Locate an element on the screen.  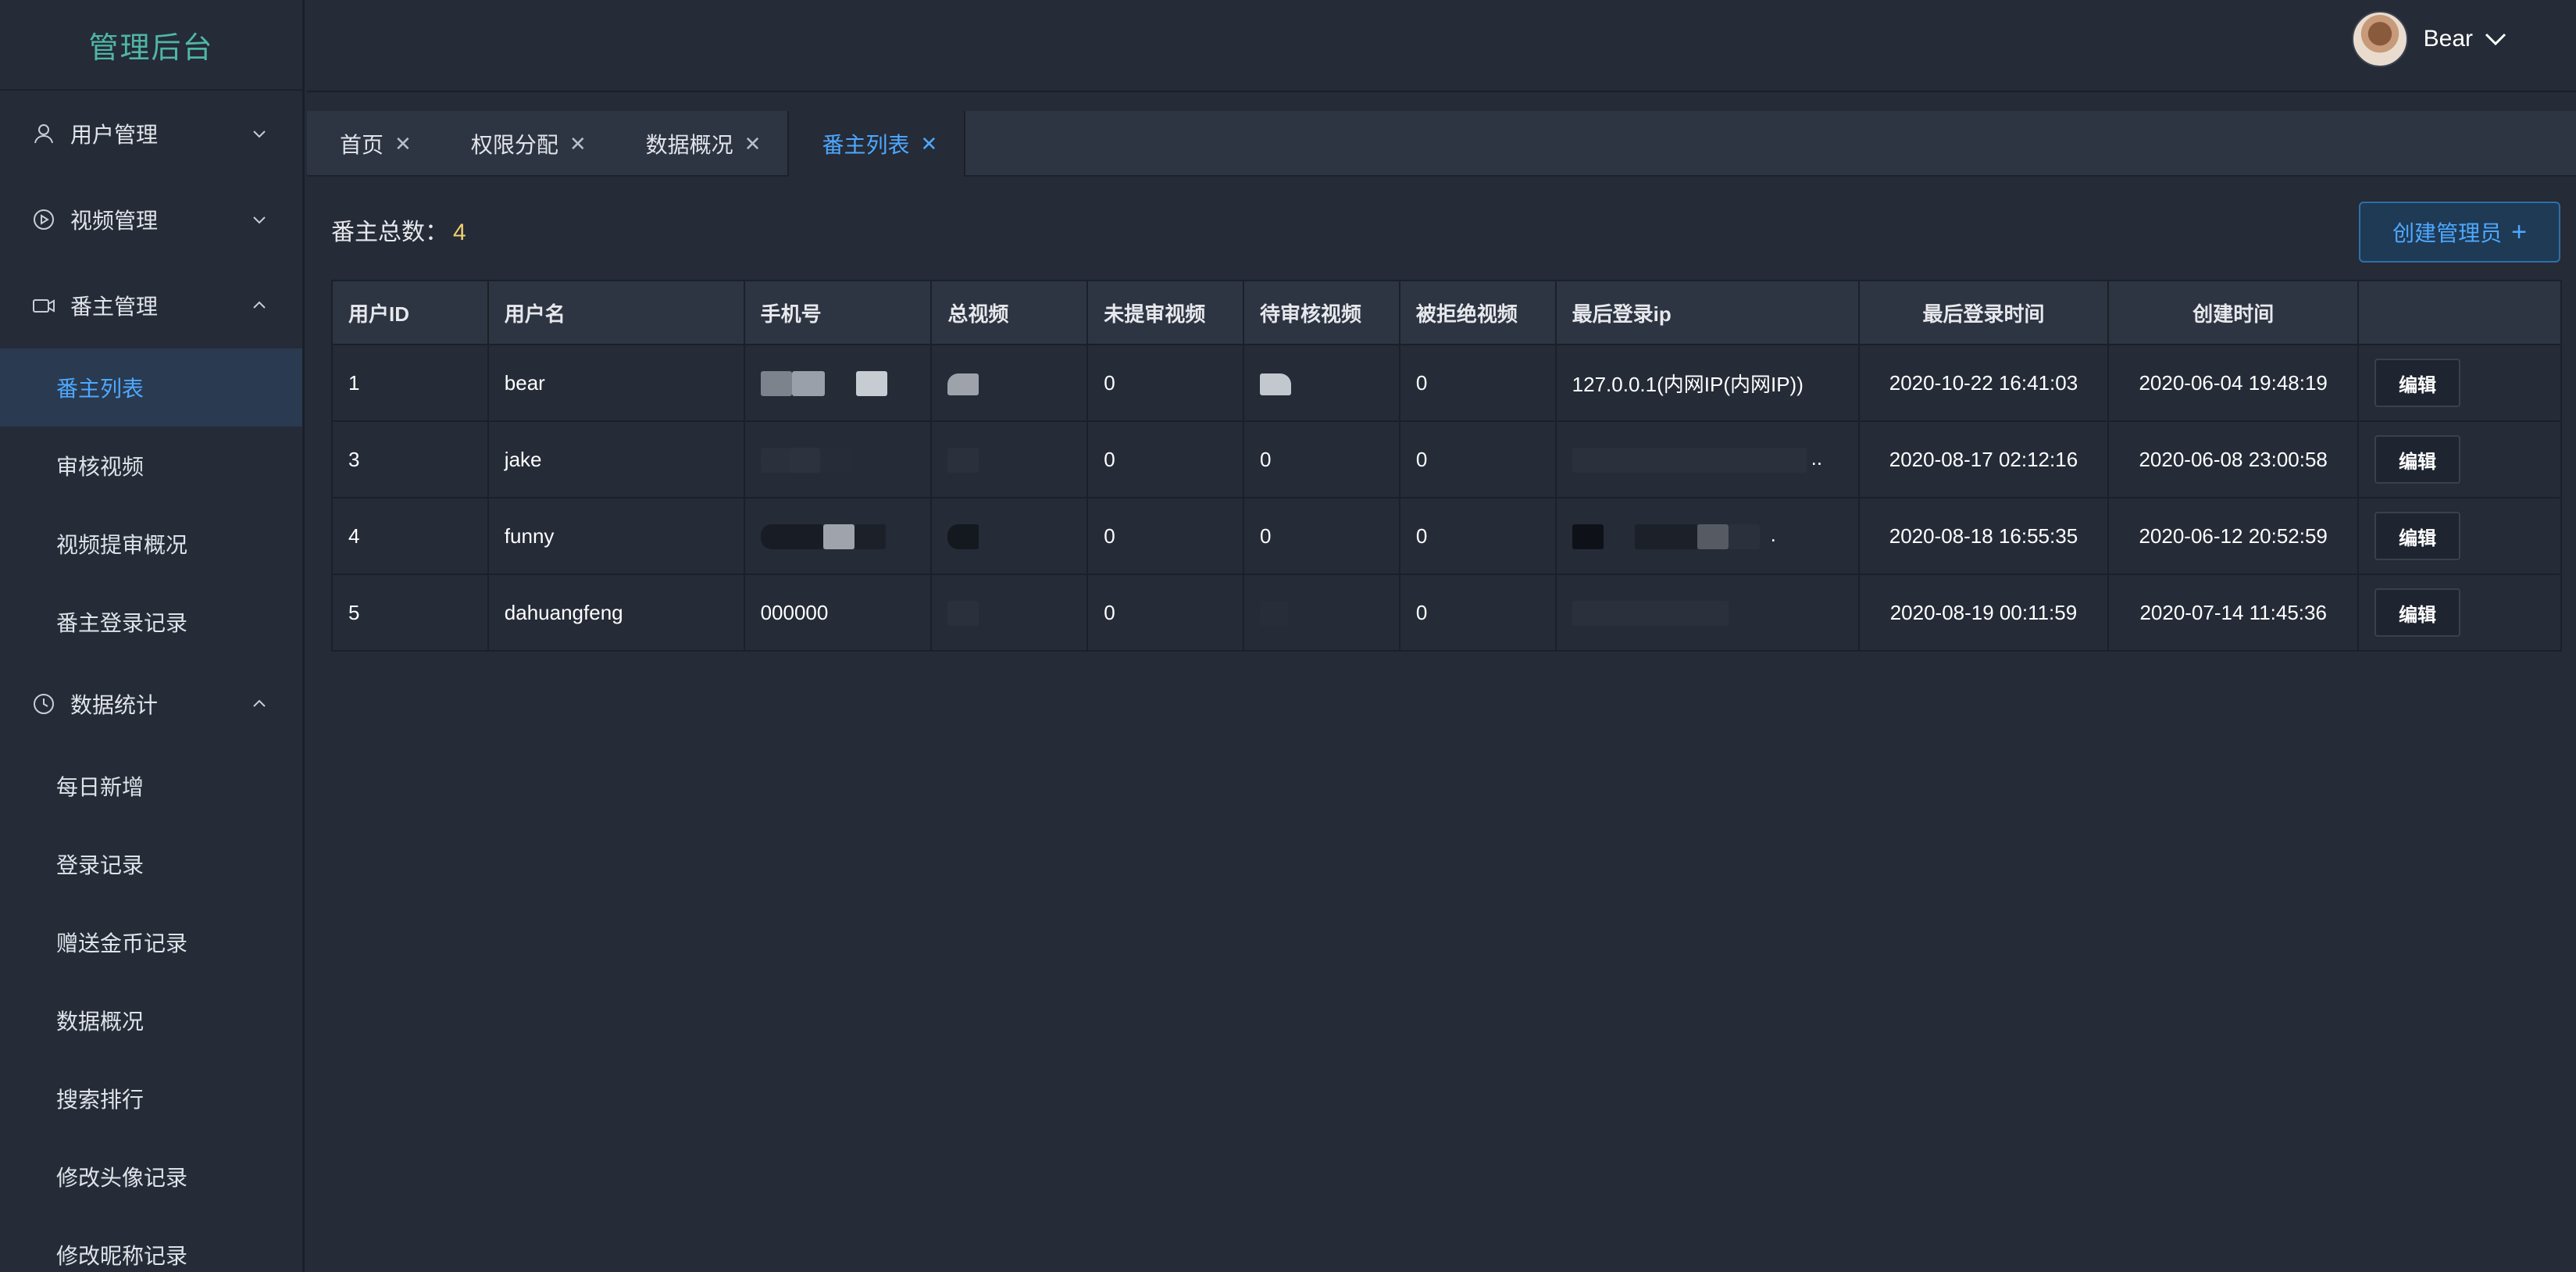
cell-rejected: 0 is located at coordinates (1477, 612).